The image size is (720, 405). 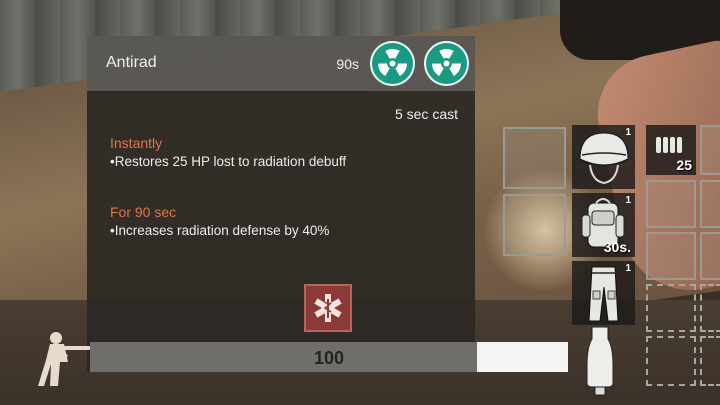 What do you see at coordinates (136, 143) in the screenshot?
I see `effect-label-instant: Instantly` at bounding box center [136, 143].